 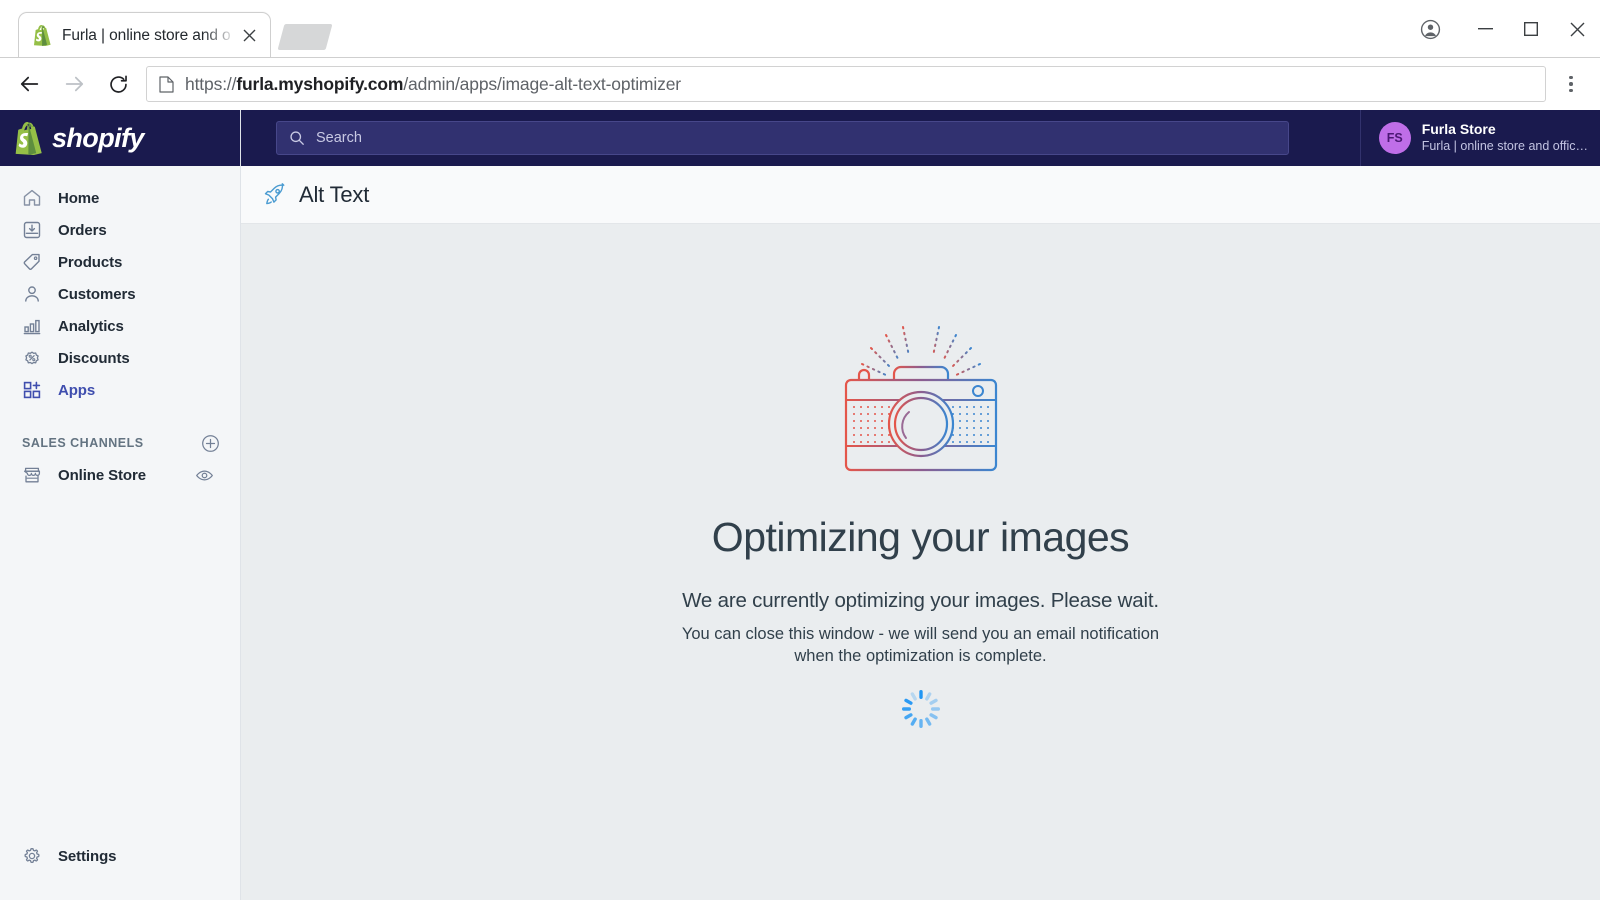 What do you see at coordinates (210, 443) in the screenshot?
I see `plus-circle-icon` at bounding box center [210, 443].